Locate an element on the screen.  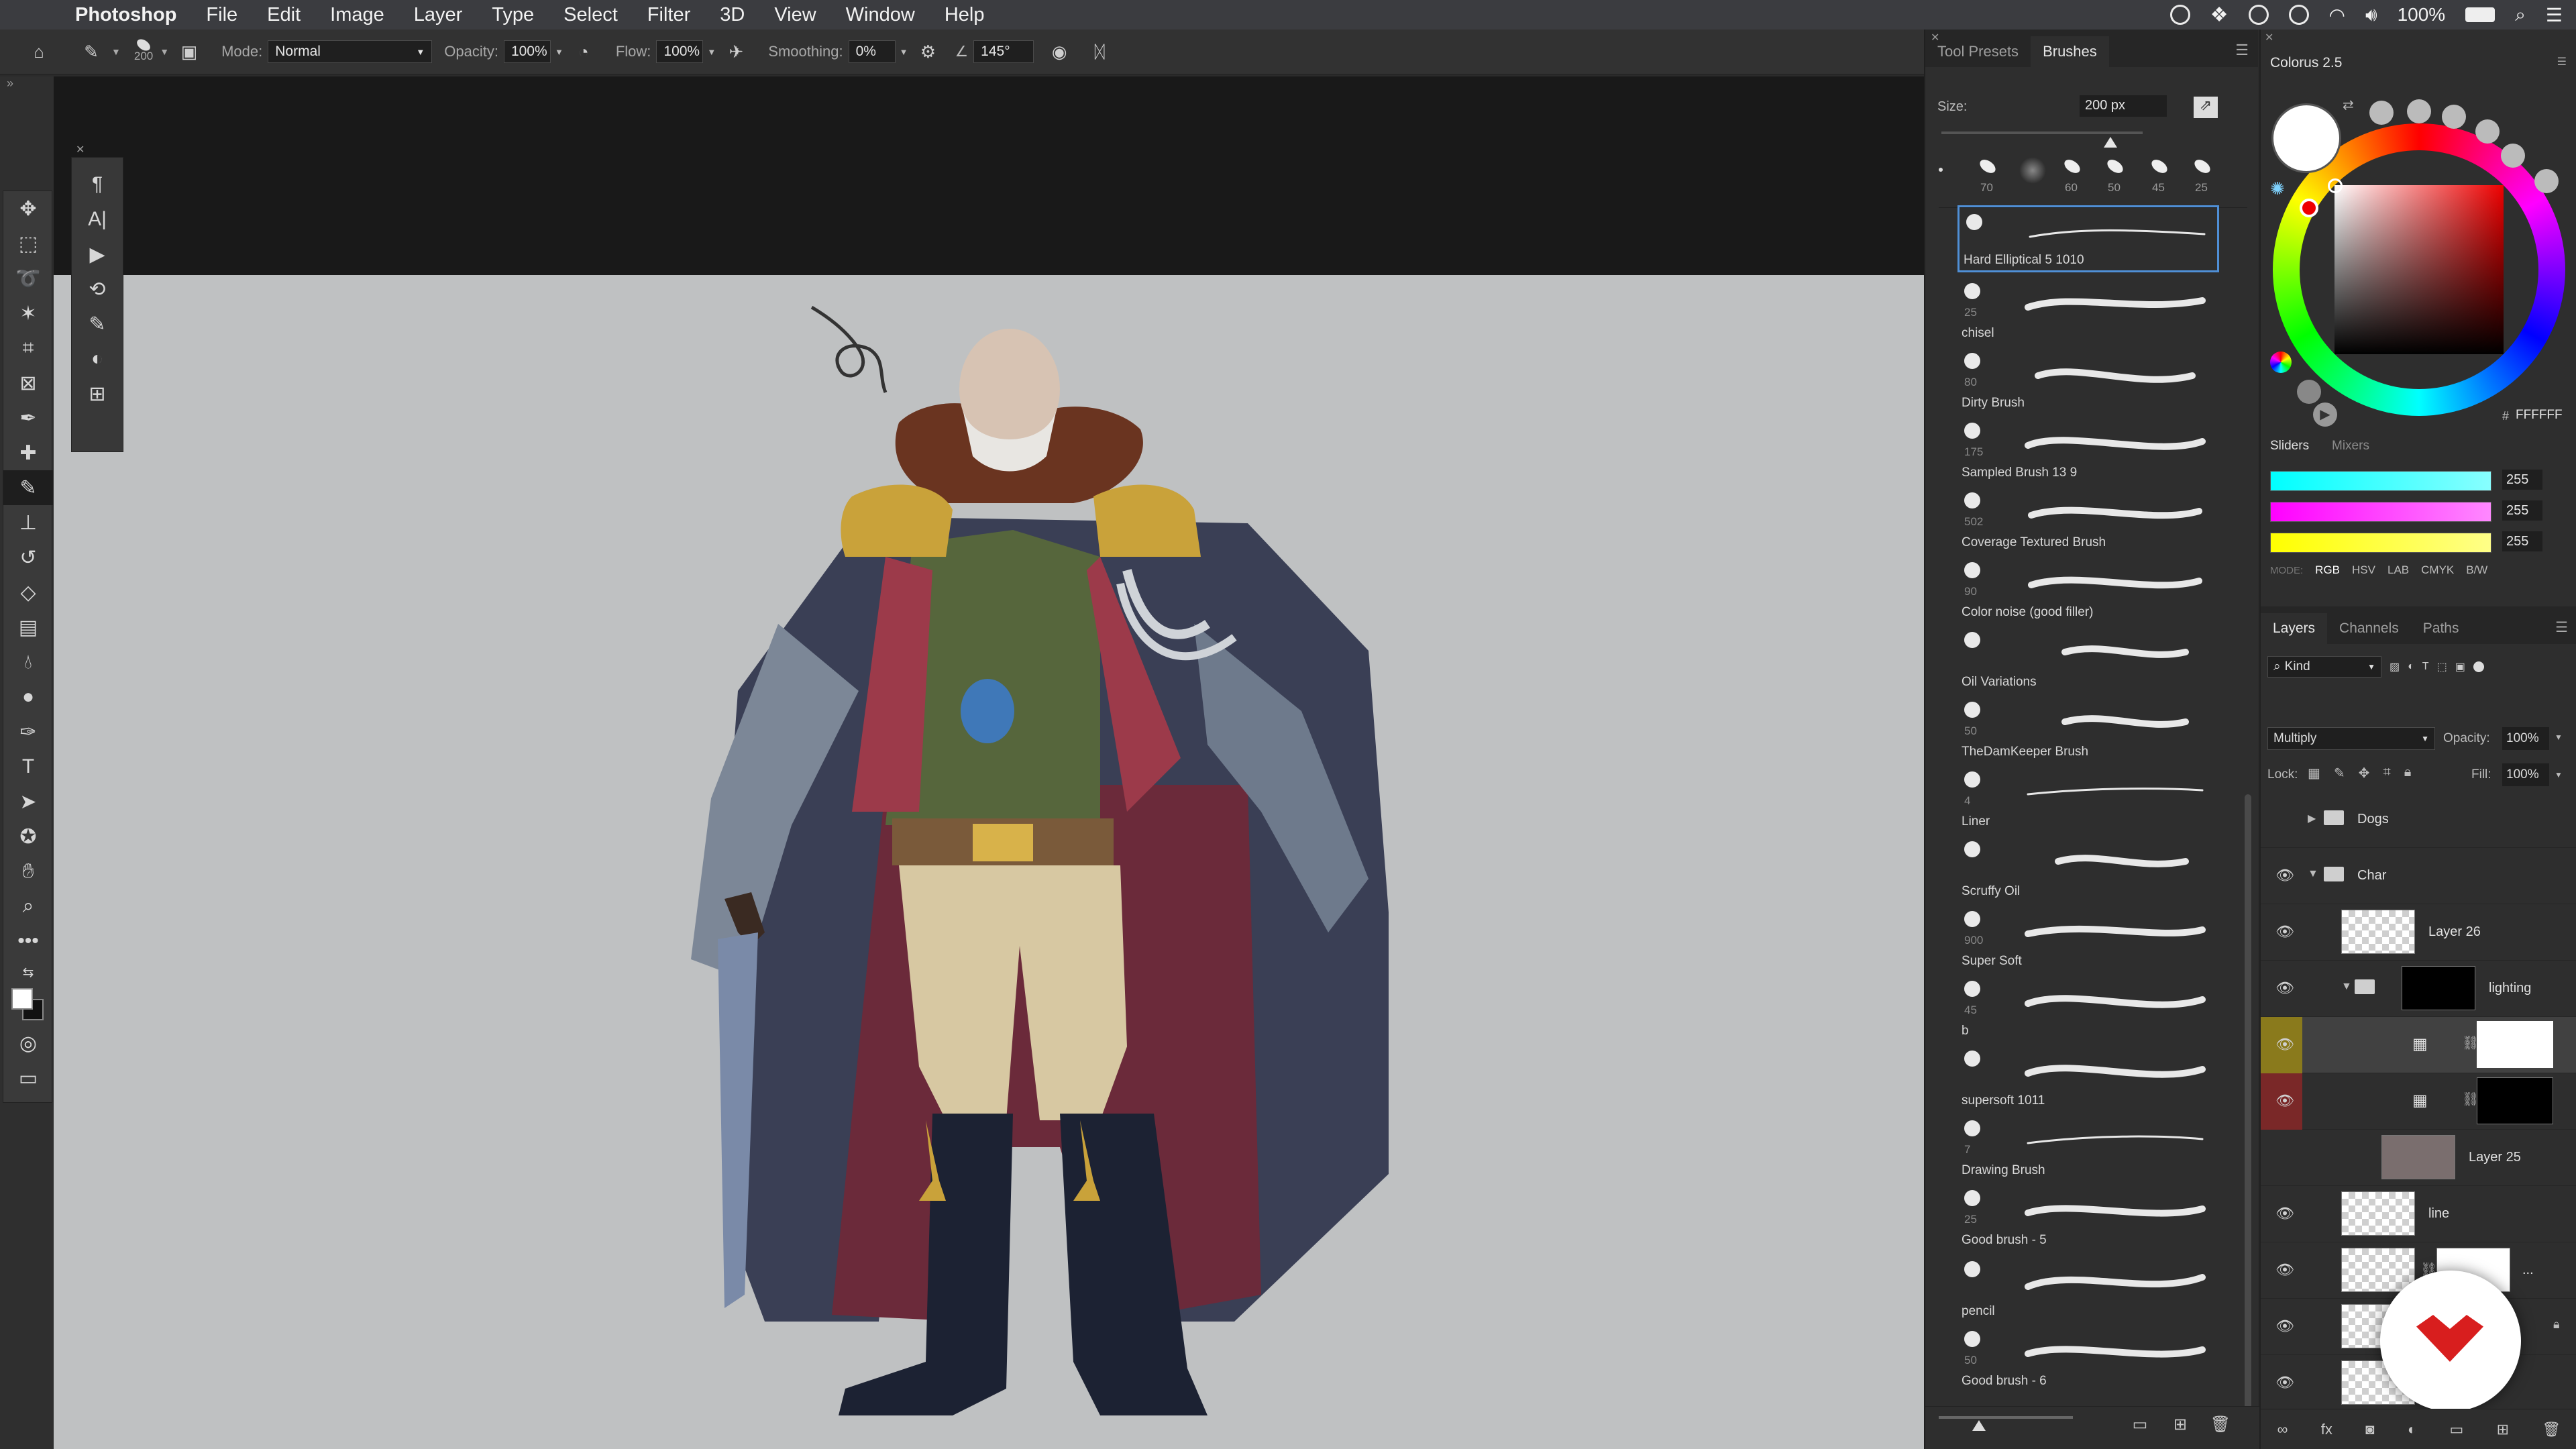
tab-sliders: Sliders is located at coordinates (2289, 446).